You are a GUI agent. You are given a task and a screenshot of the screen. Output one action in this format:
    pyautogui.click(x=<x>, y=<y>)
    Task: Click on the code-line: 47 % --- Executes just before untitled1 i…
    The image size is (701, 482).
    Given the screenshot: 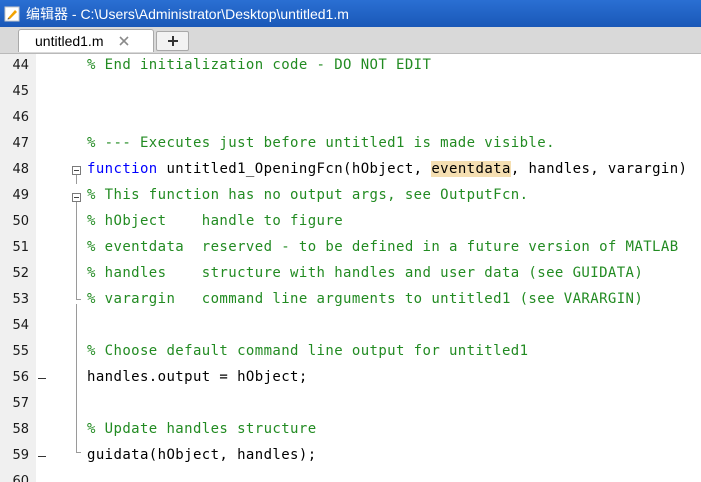 What is the action you would take?
    pyautogui.click(x=350, y=145)
    